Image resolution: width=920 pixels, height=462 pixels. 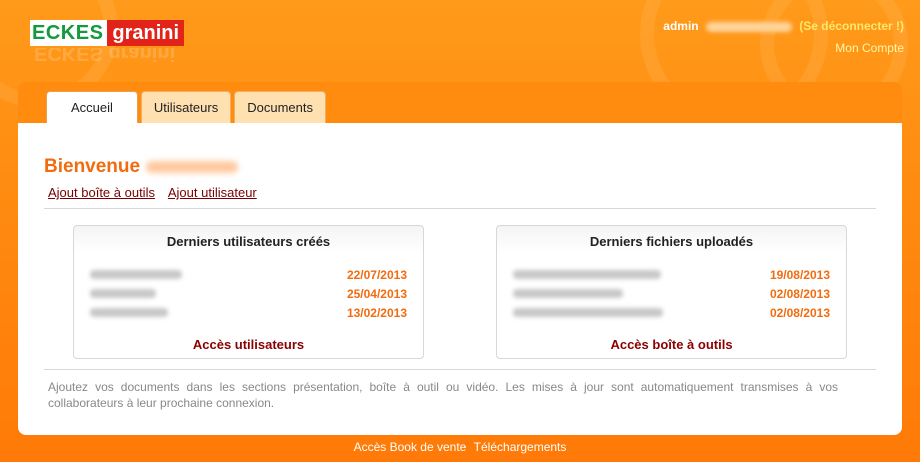 I want to click on latest-users-title: Derniers utilisateurs créés, so click(x=248, y=241).